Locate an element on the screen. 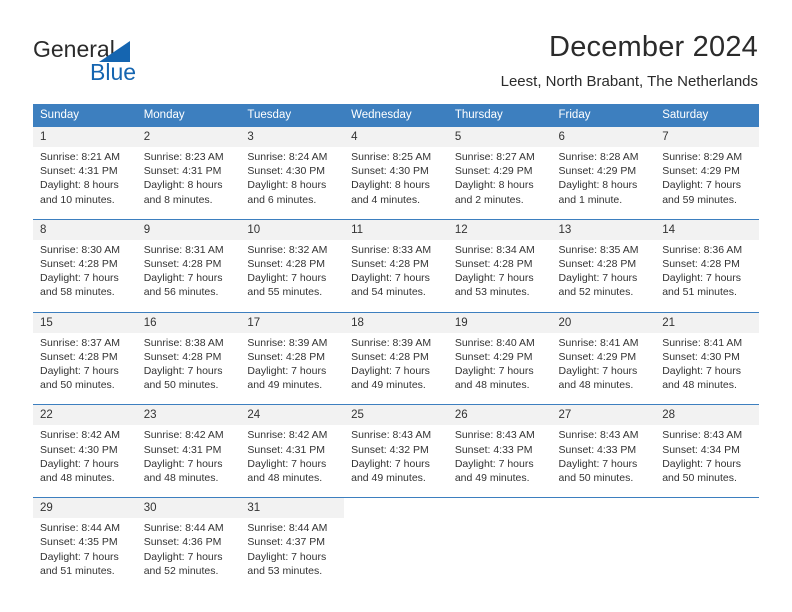 The width and height of the screenshot is (792, 612). day-number: 28 is located at coordinates (707, 415).